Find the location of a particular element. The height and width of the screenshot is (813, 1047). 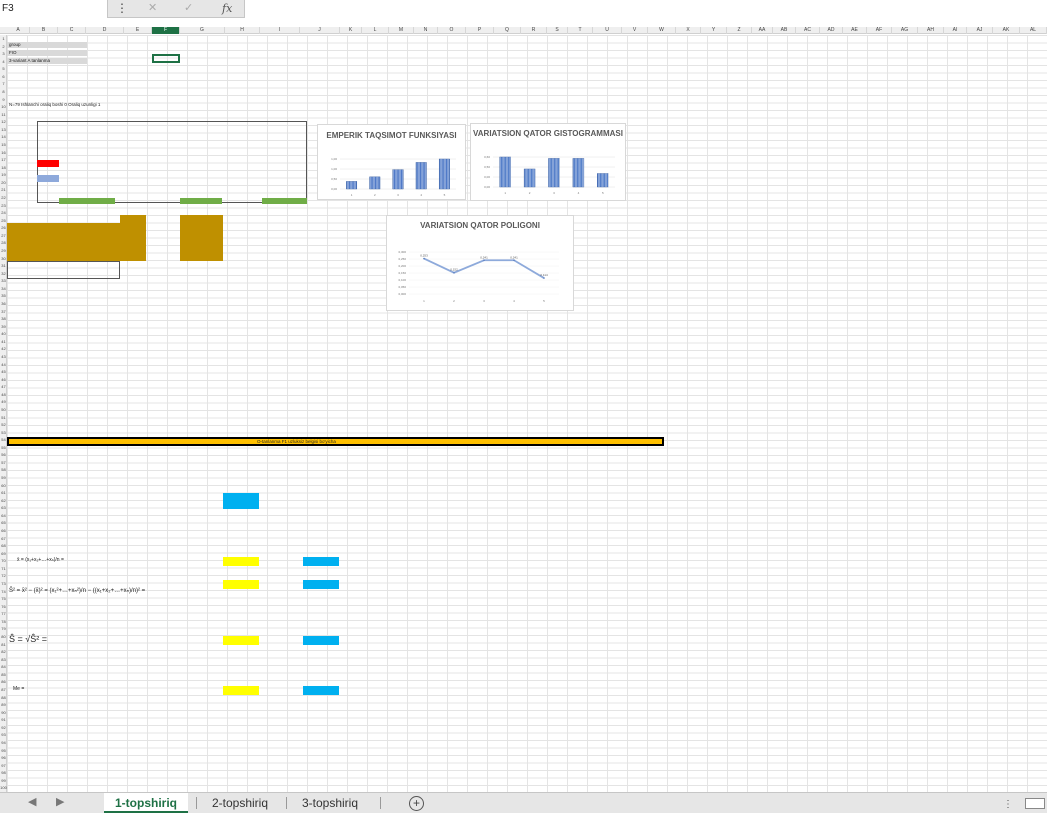

column-header-k: K is located at coordinates (351, 30).